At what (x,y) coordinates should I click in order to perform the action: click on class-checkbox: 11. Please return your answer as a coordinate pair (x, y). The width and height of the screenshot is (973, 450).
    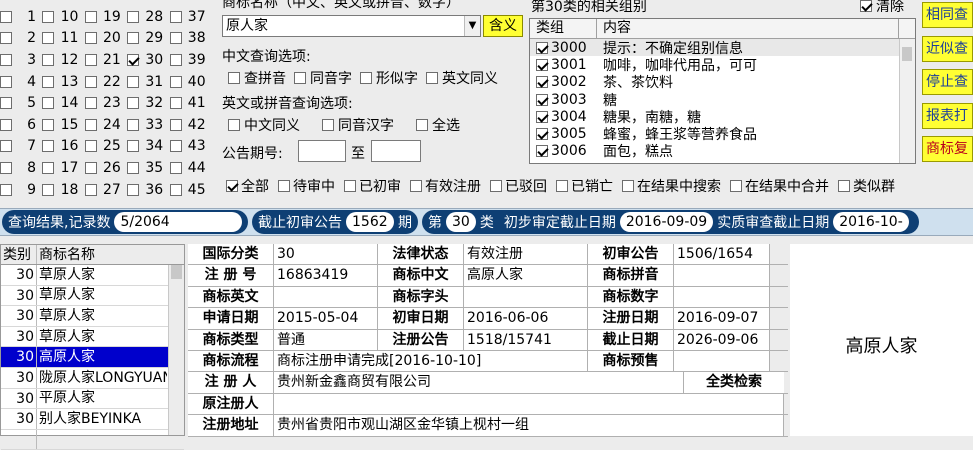
    Looking at the image, I should click on (63, 38).